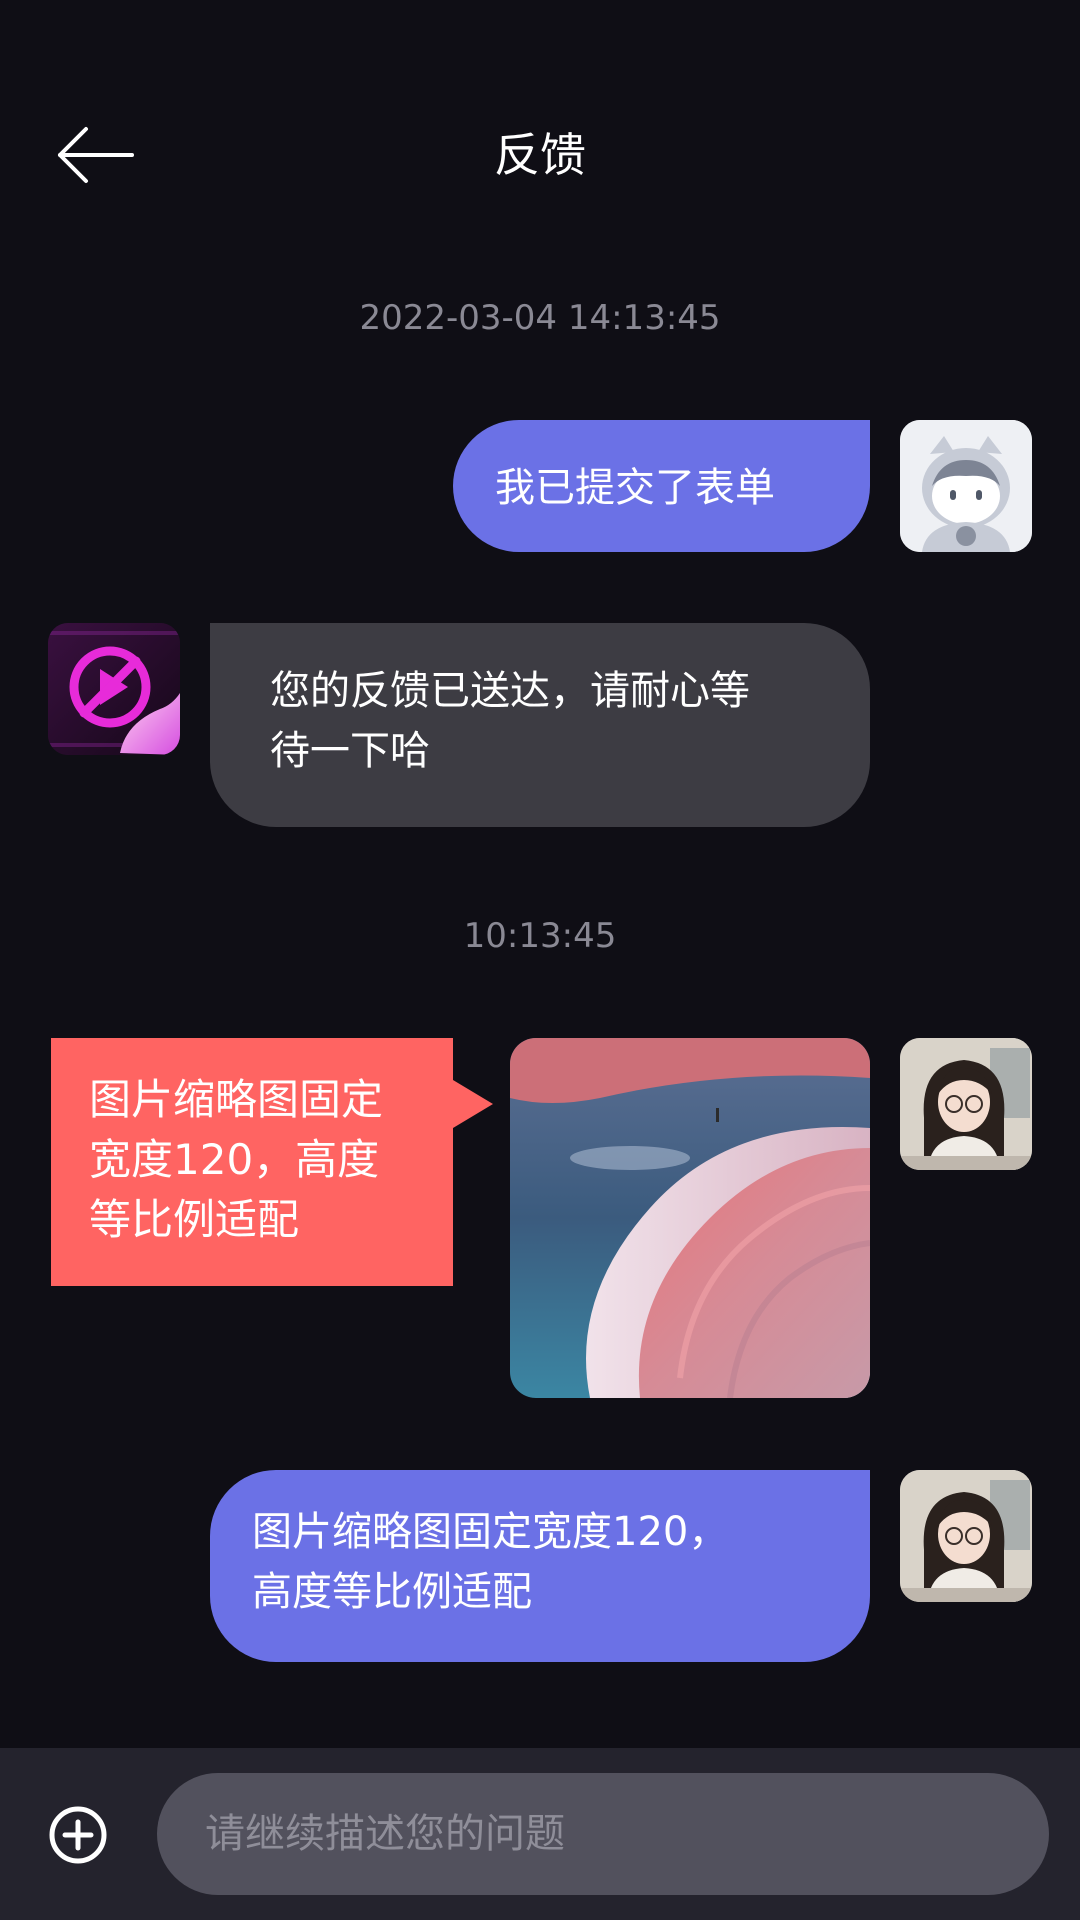  I want to click on message-text: 我已提交了表单, so click(635, 488).